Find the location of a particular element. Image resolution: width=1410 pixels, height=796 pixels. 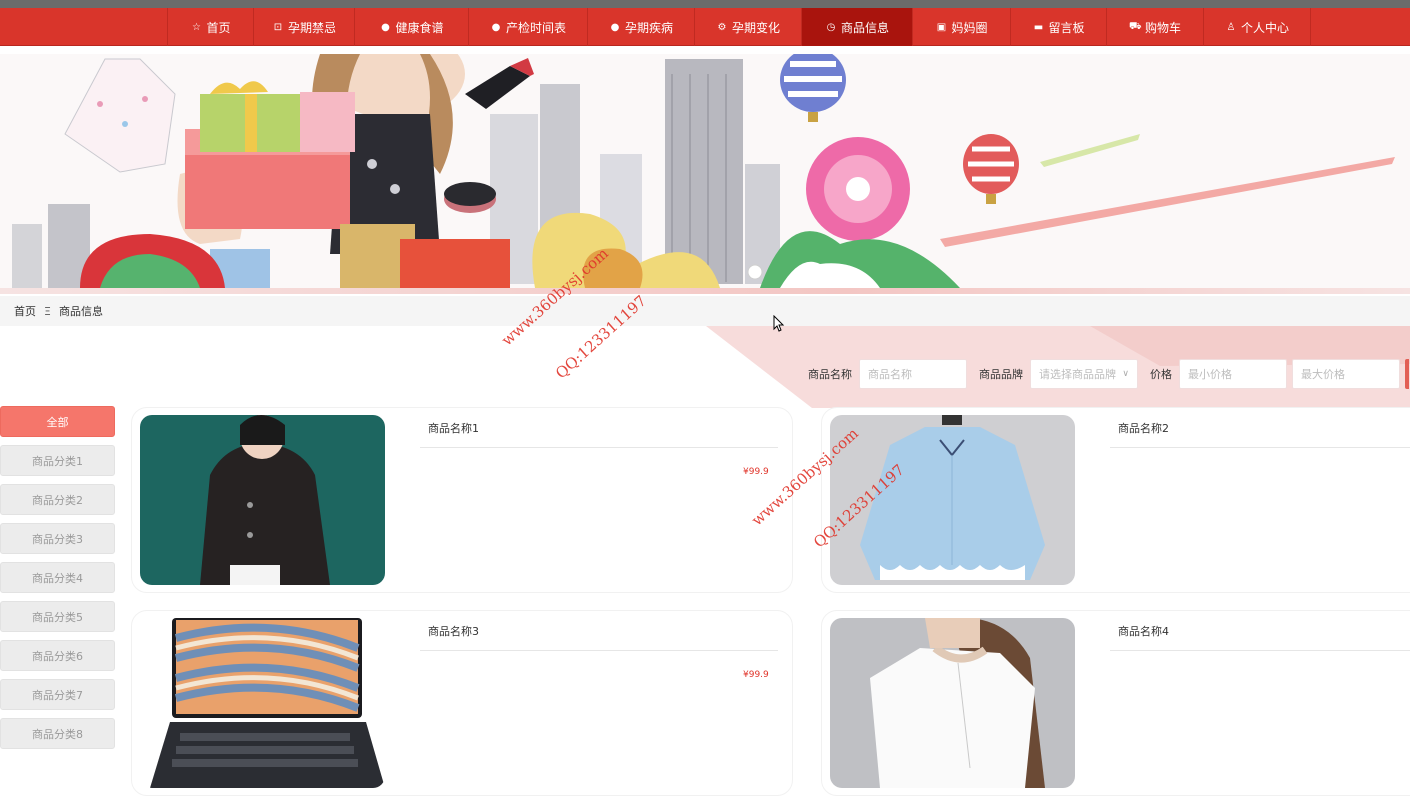

nav-item-label: 购物车 is located at coordinates (1162, 27).